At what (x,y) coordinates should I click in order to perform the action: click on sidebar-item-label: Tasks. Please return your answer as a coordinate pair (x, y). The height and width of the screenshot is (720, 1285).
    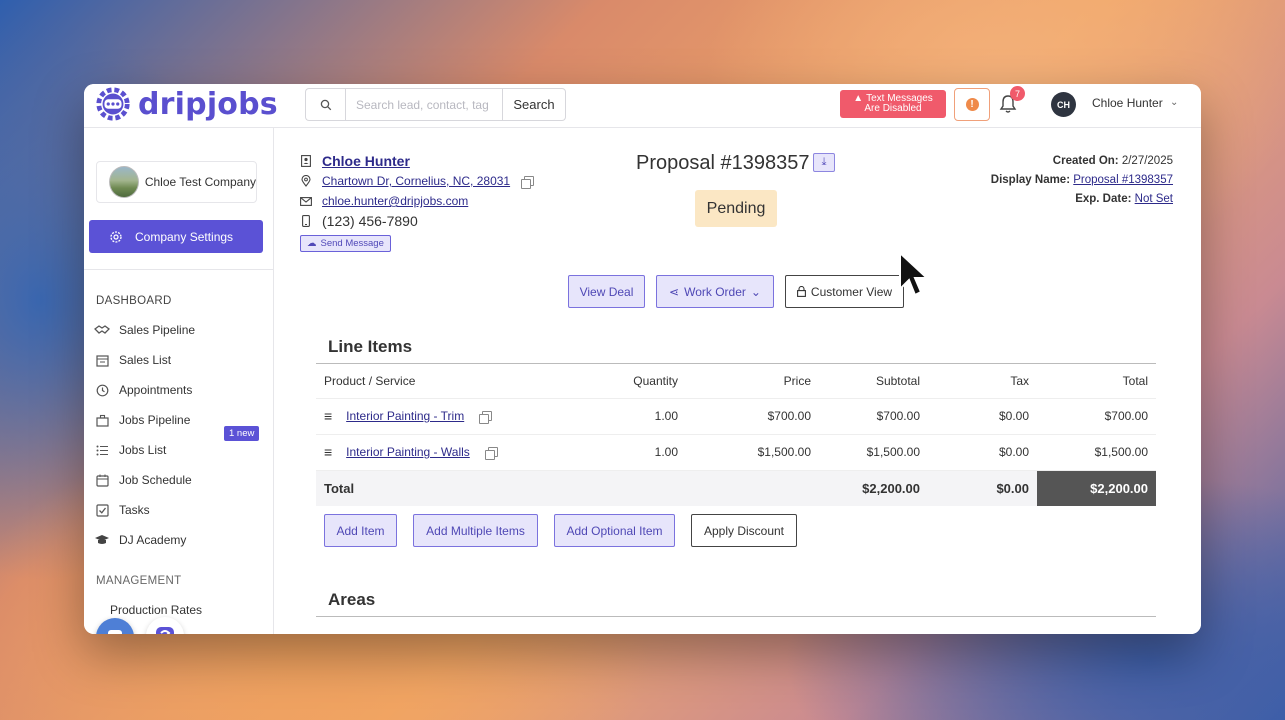
    Looking at the image, I should click on (134, 510).